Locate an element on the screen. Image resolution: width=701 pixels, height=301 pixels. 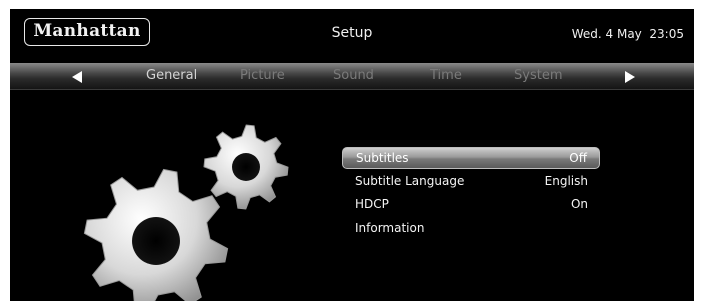
tab-picture: Picture is located at coordinates (262, 75).